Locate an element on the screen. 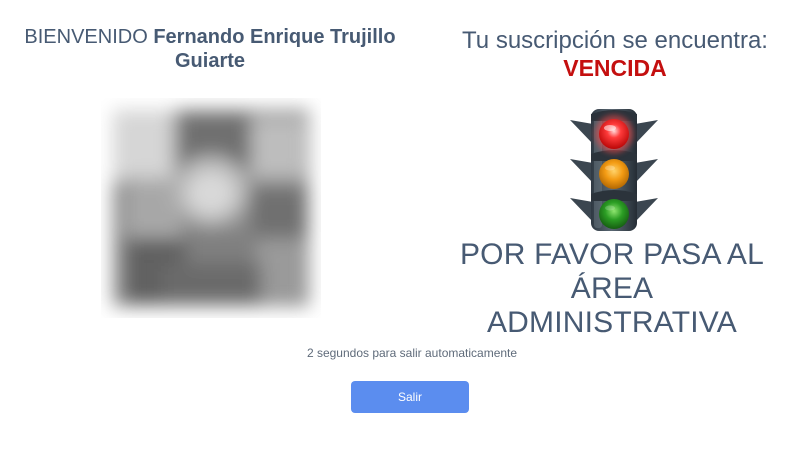 The image size is (800, 463). instruction-line1: POR FAVOR PASA AL ÁREA is located at coordinates (612, 271).